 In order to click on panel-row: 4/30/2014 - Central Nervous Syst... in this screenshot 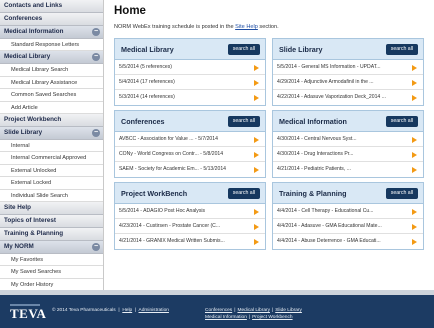, I will do `click(348, 139)`.